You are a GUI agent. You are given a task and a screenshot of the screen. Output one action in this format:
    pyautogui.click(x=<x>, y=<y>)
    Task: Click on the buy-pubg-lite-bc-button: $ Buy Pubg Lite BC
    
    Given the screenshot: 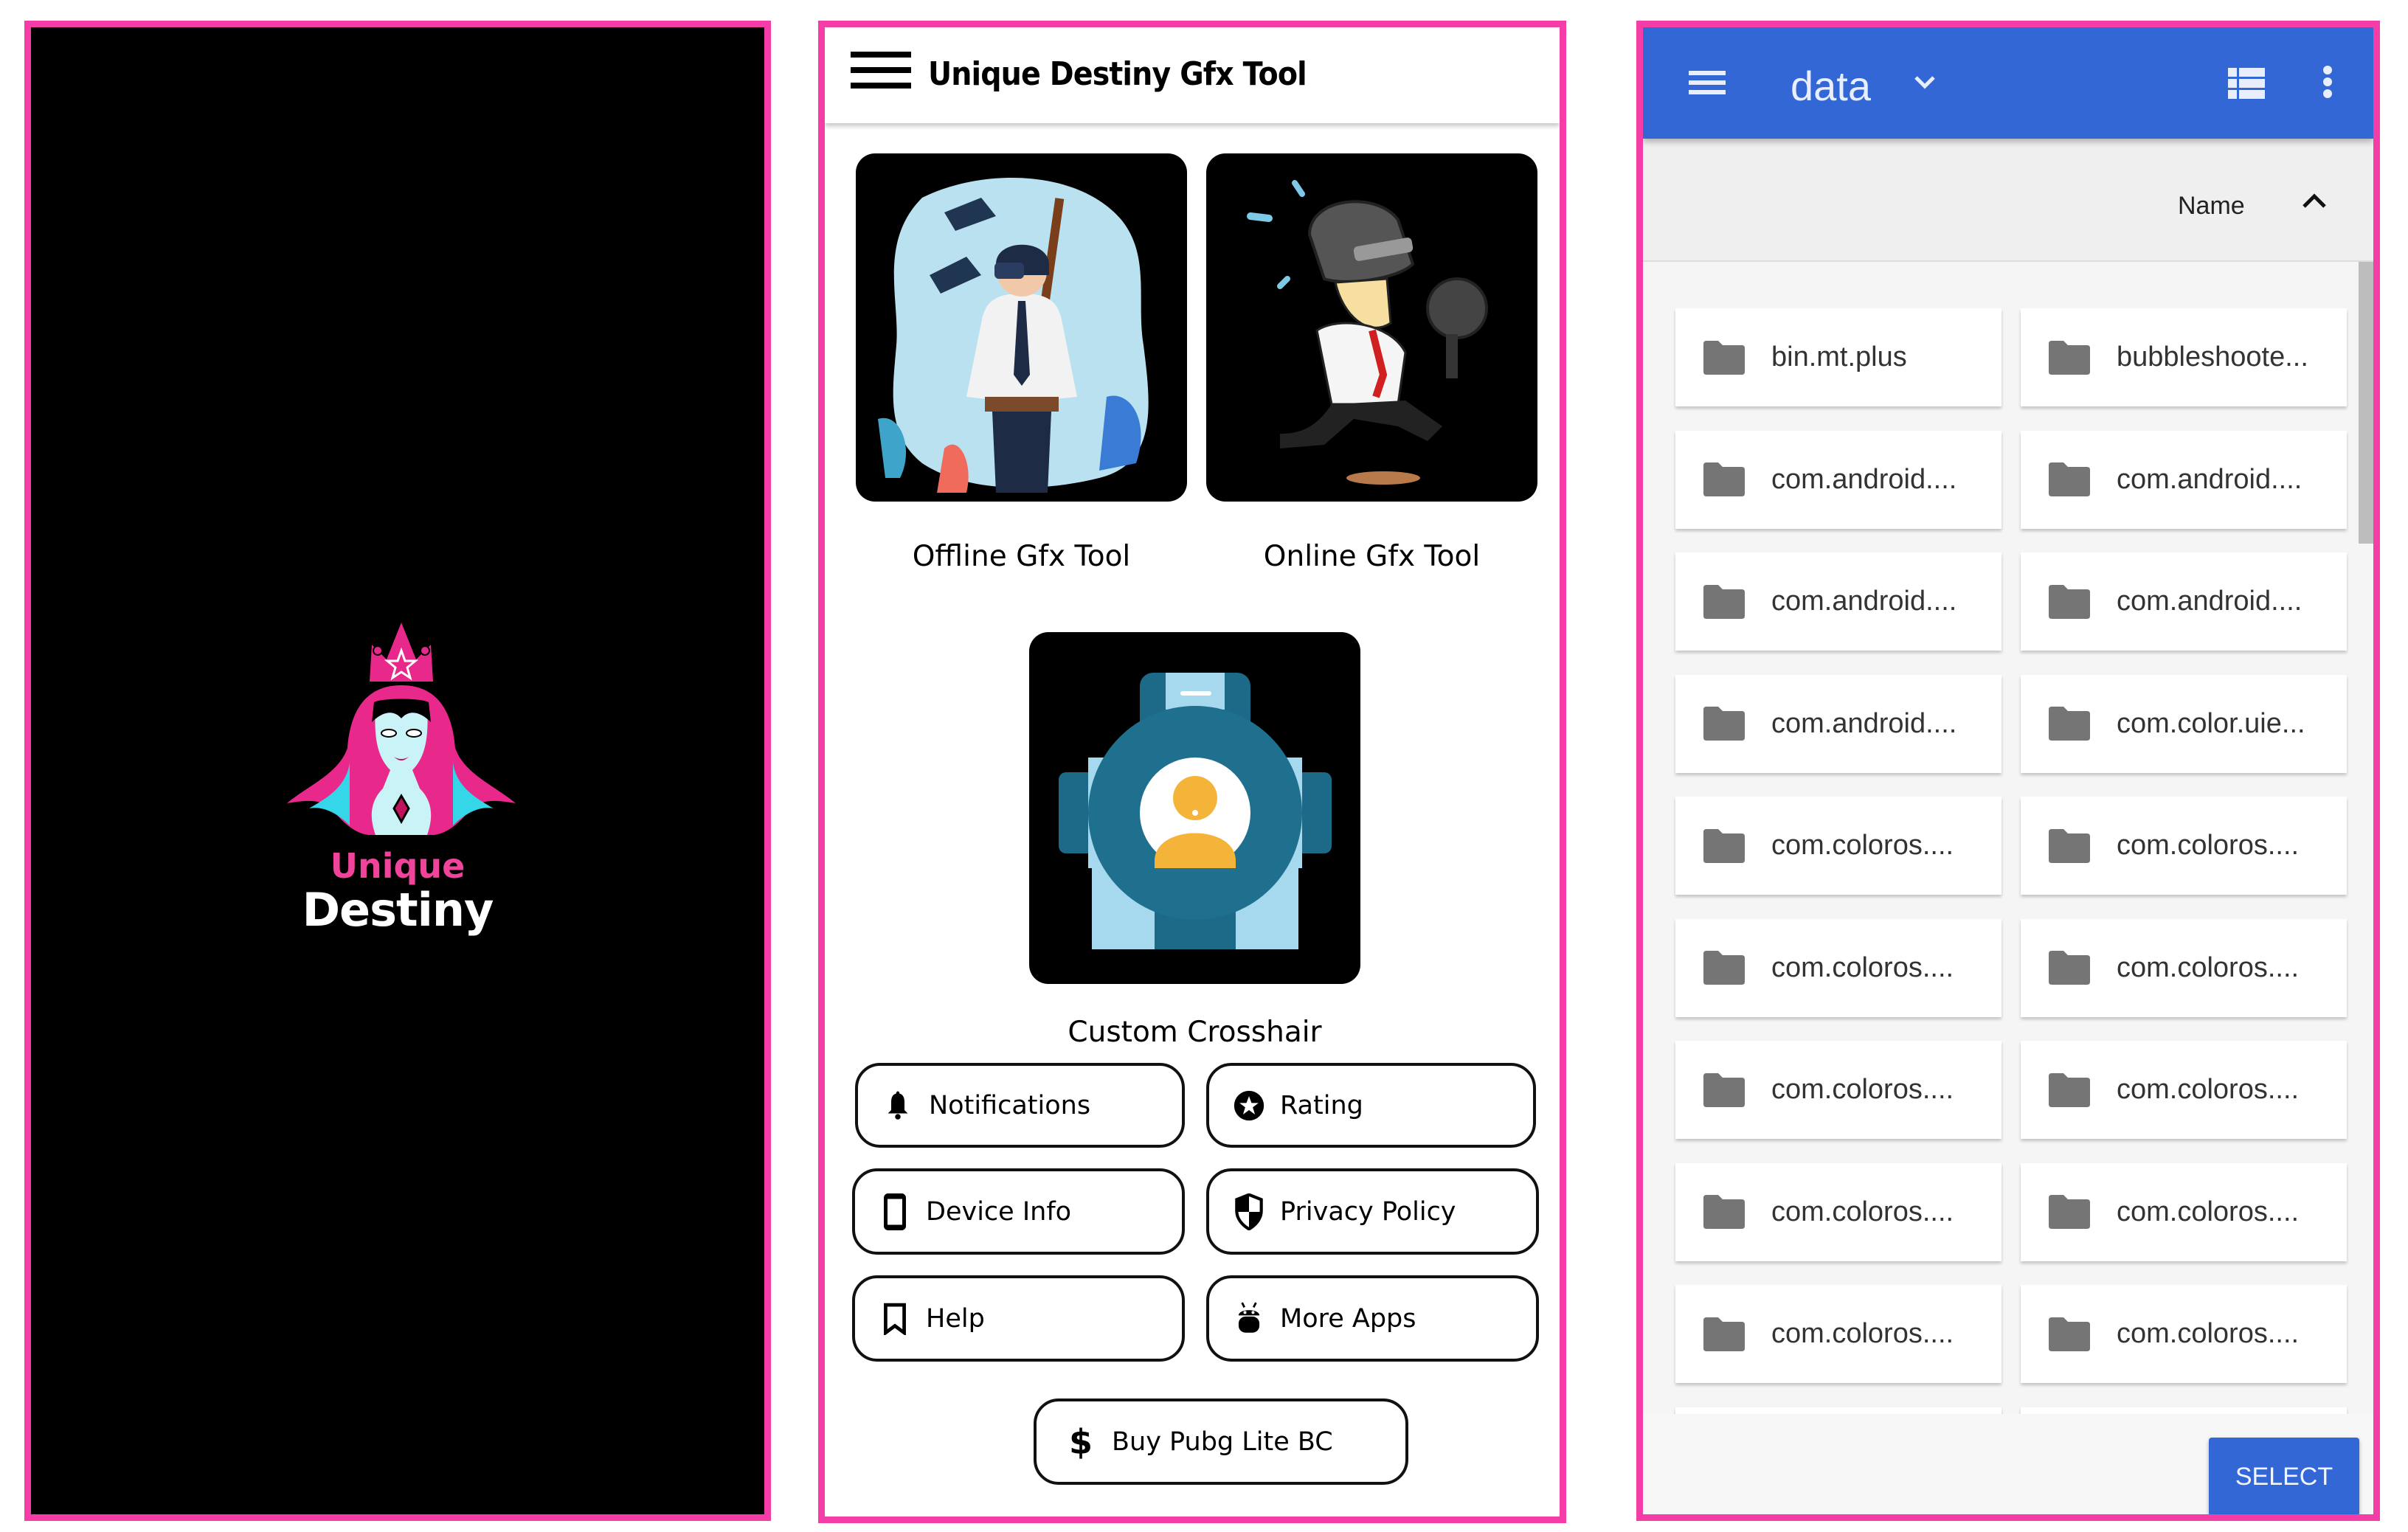 What is the action you would take?
    pyautogui.click(x=1221, y=1441)
    